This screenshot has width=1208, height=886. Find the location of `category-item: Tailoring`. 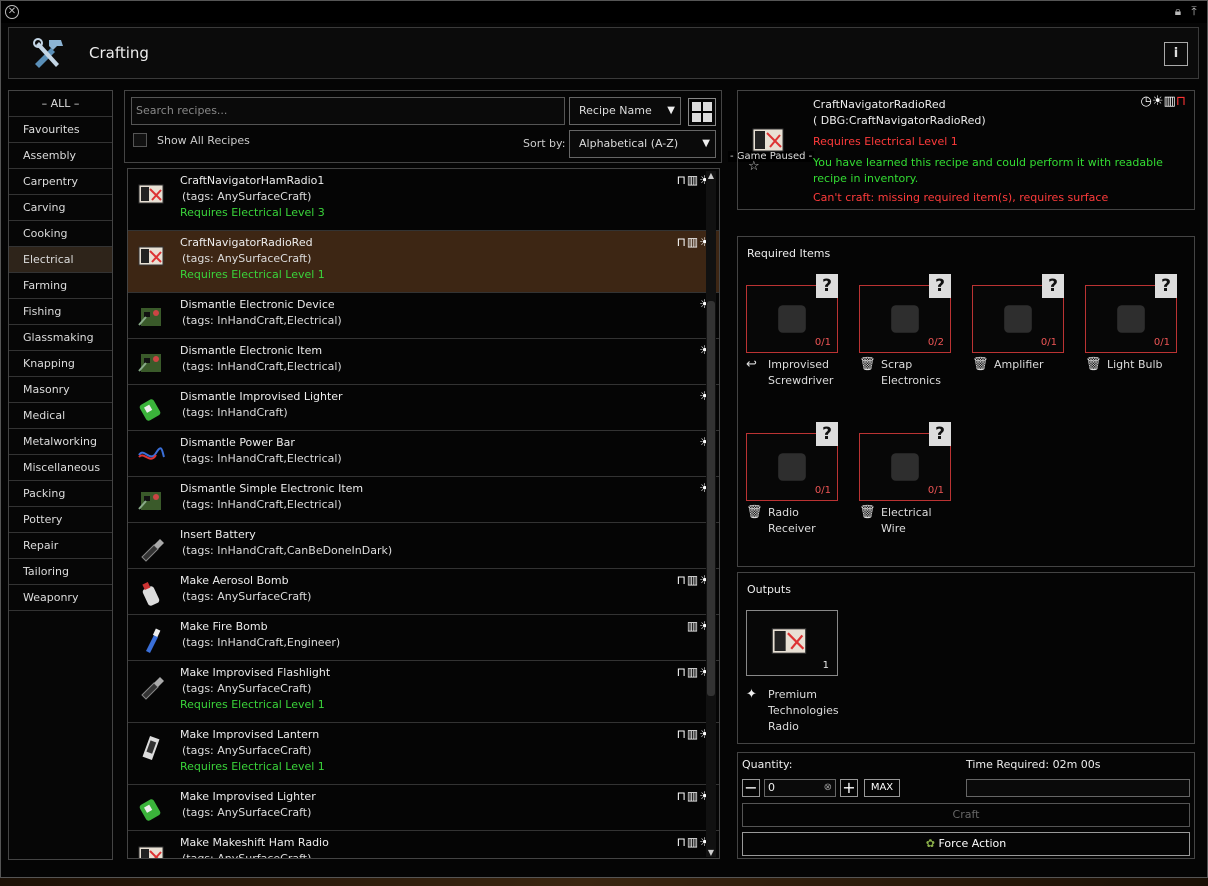

category-item: Tailoring is located at coordinates (60, 572).